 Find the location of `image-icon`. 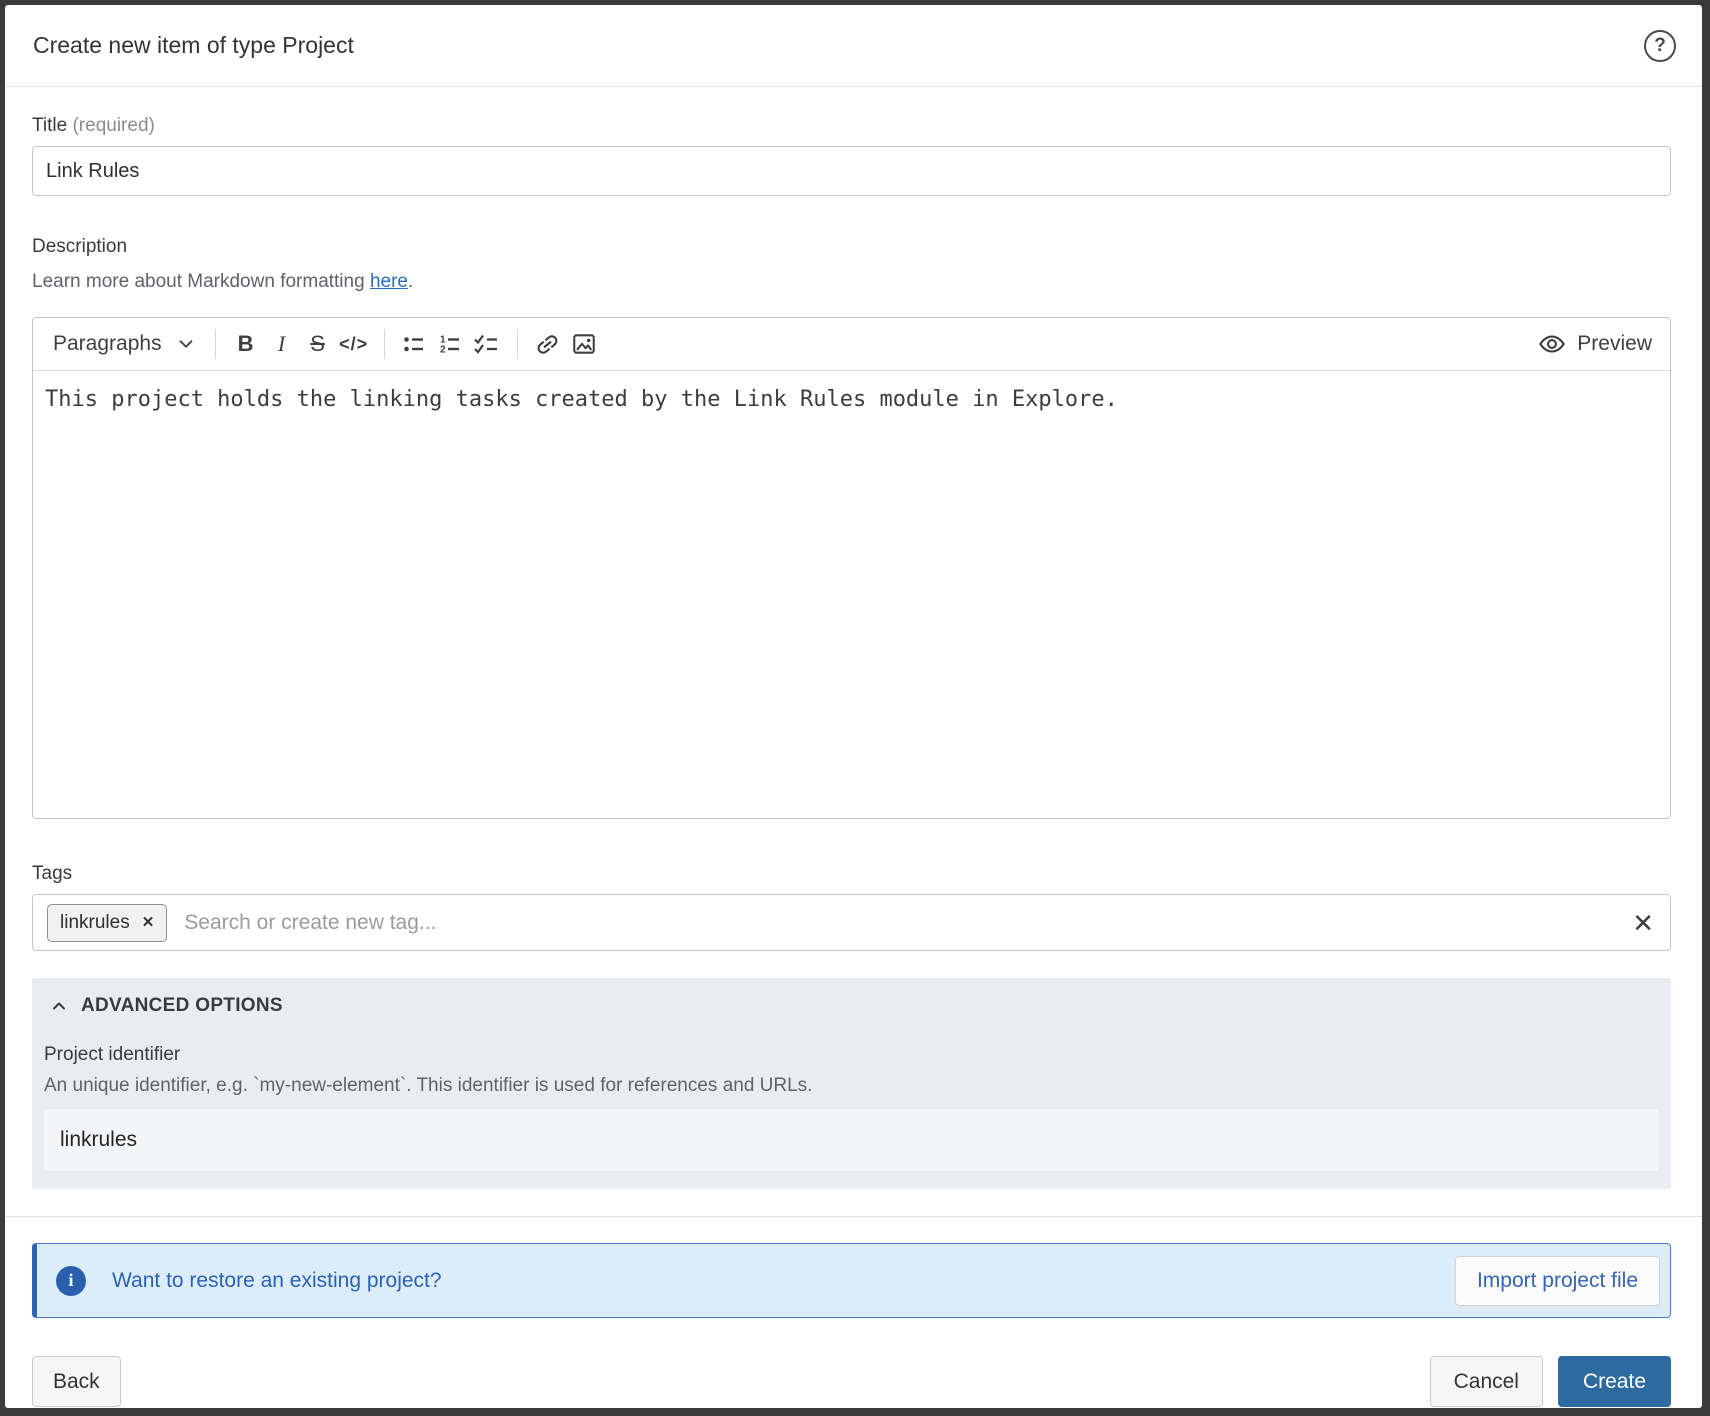

image-icon is located at coordinates (583, 344).